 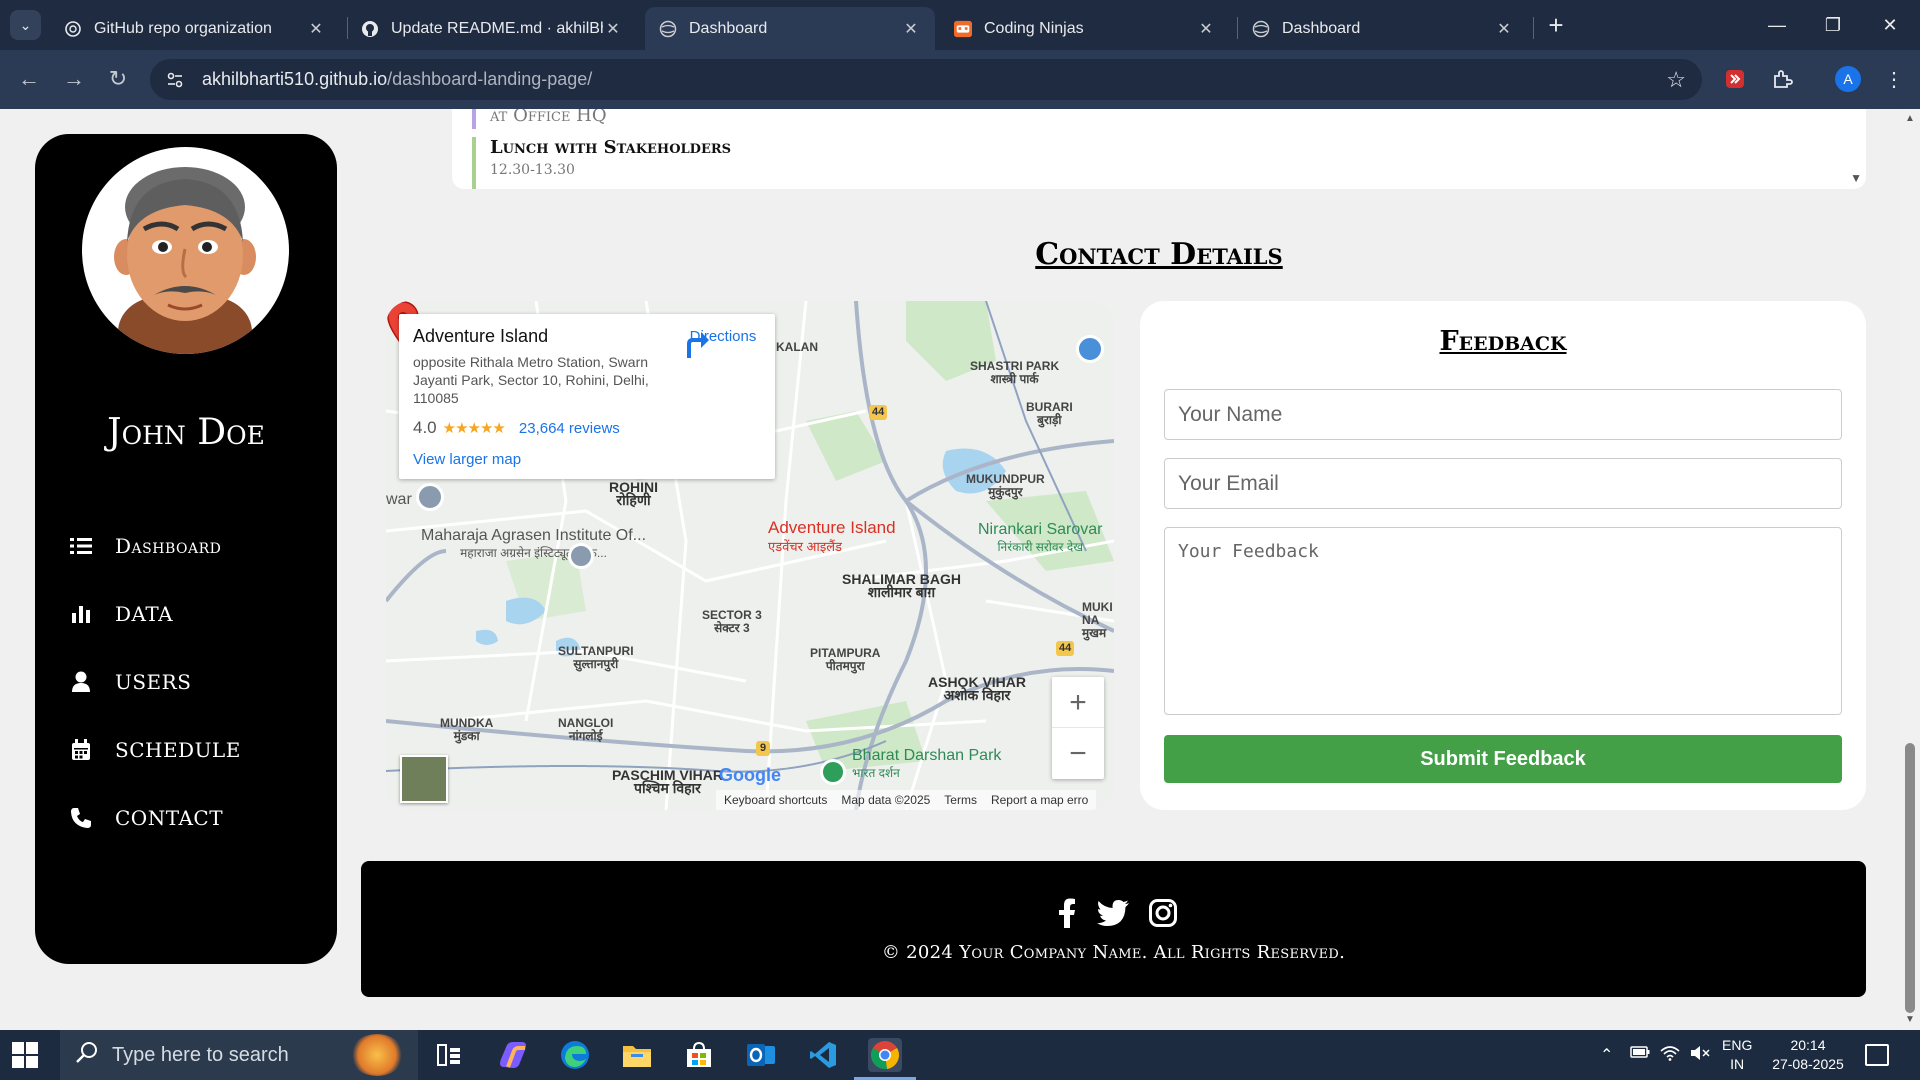 What do you see at coordinates (1777, 25) in the screenshot?
I see `minimize-button: —` at bounding box center [1777, 25].